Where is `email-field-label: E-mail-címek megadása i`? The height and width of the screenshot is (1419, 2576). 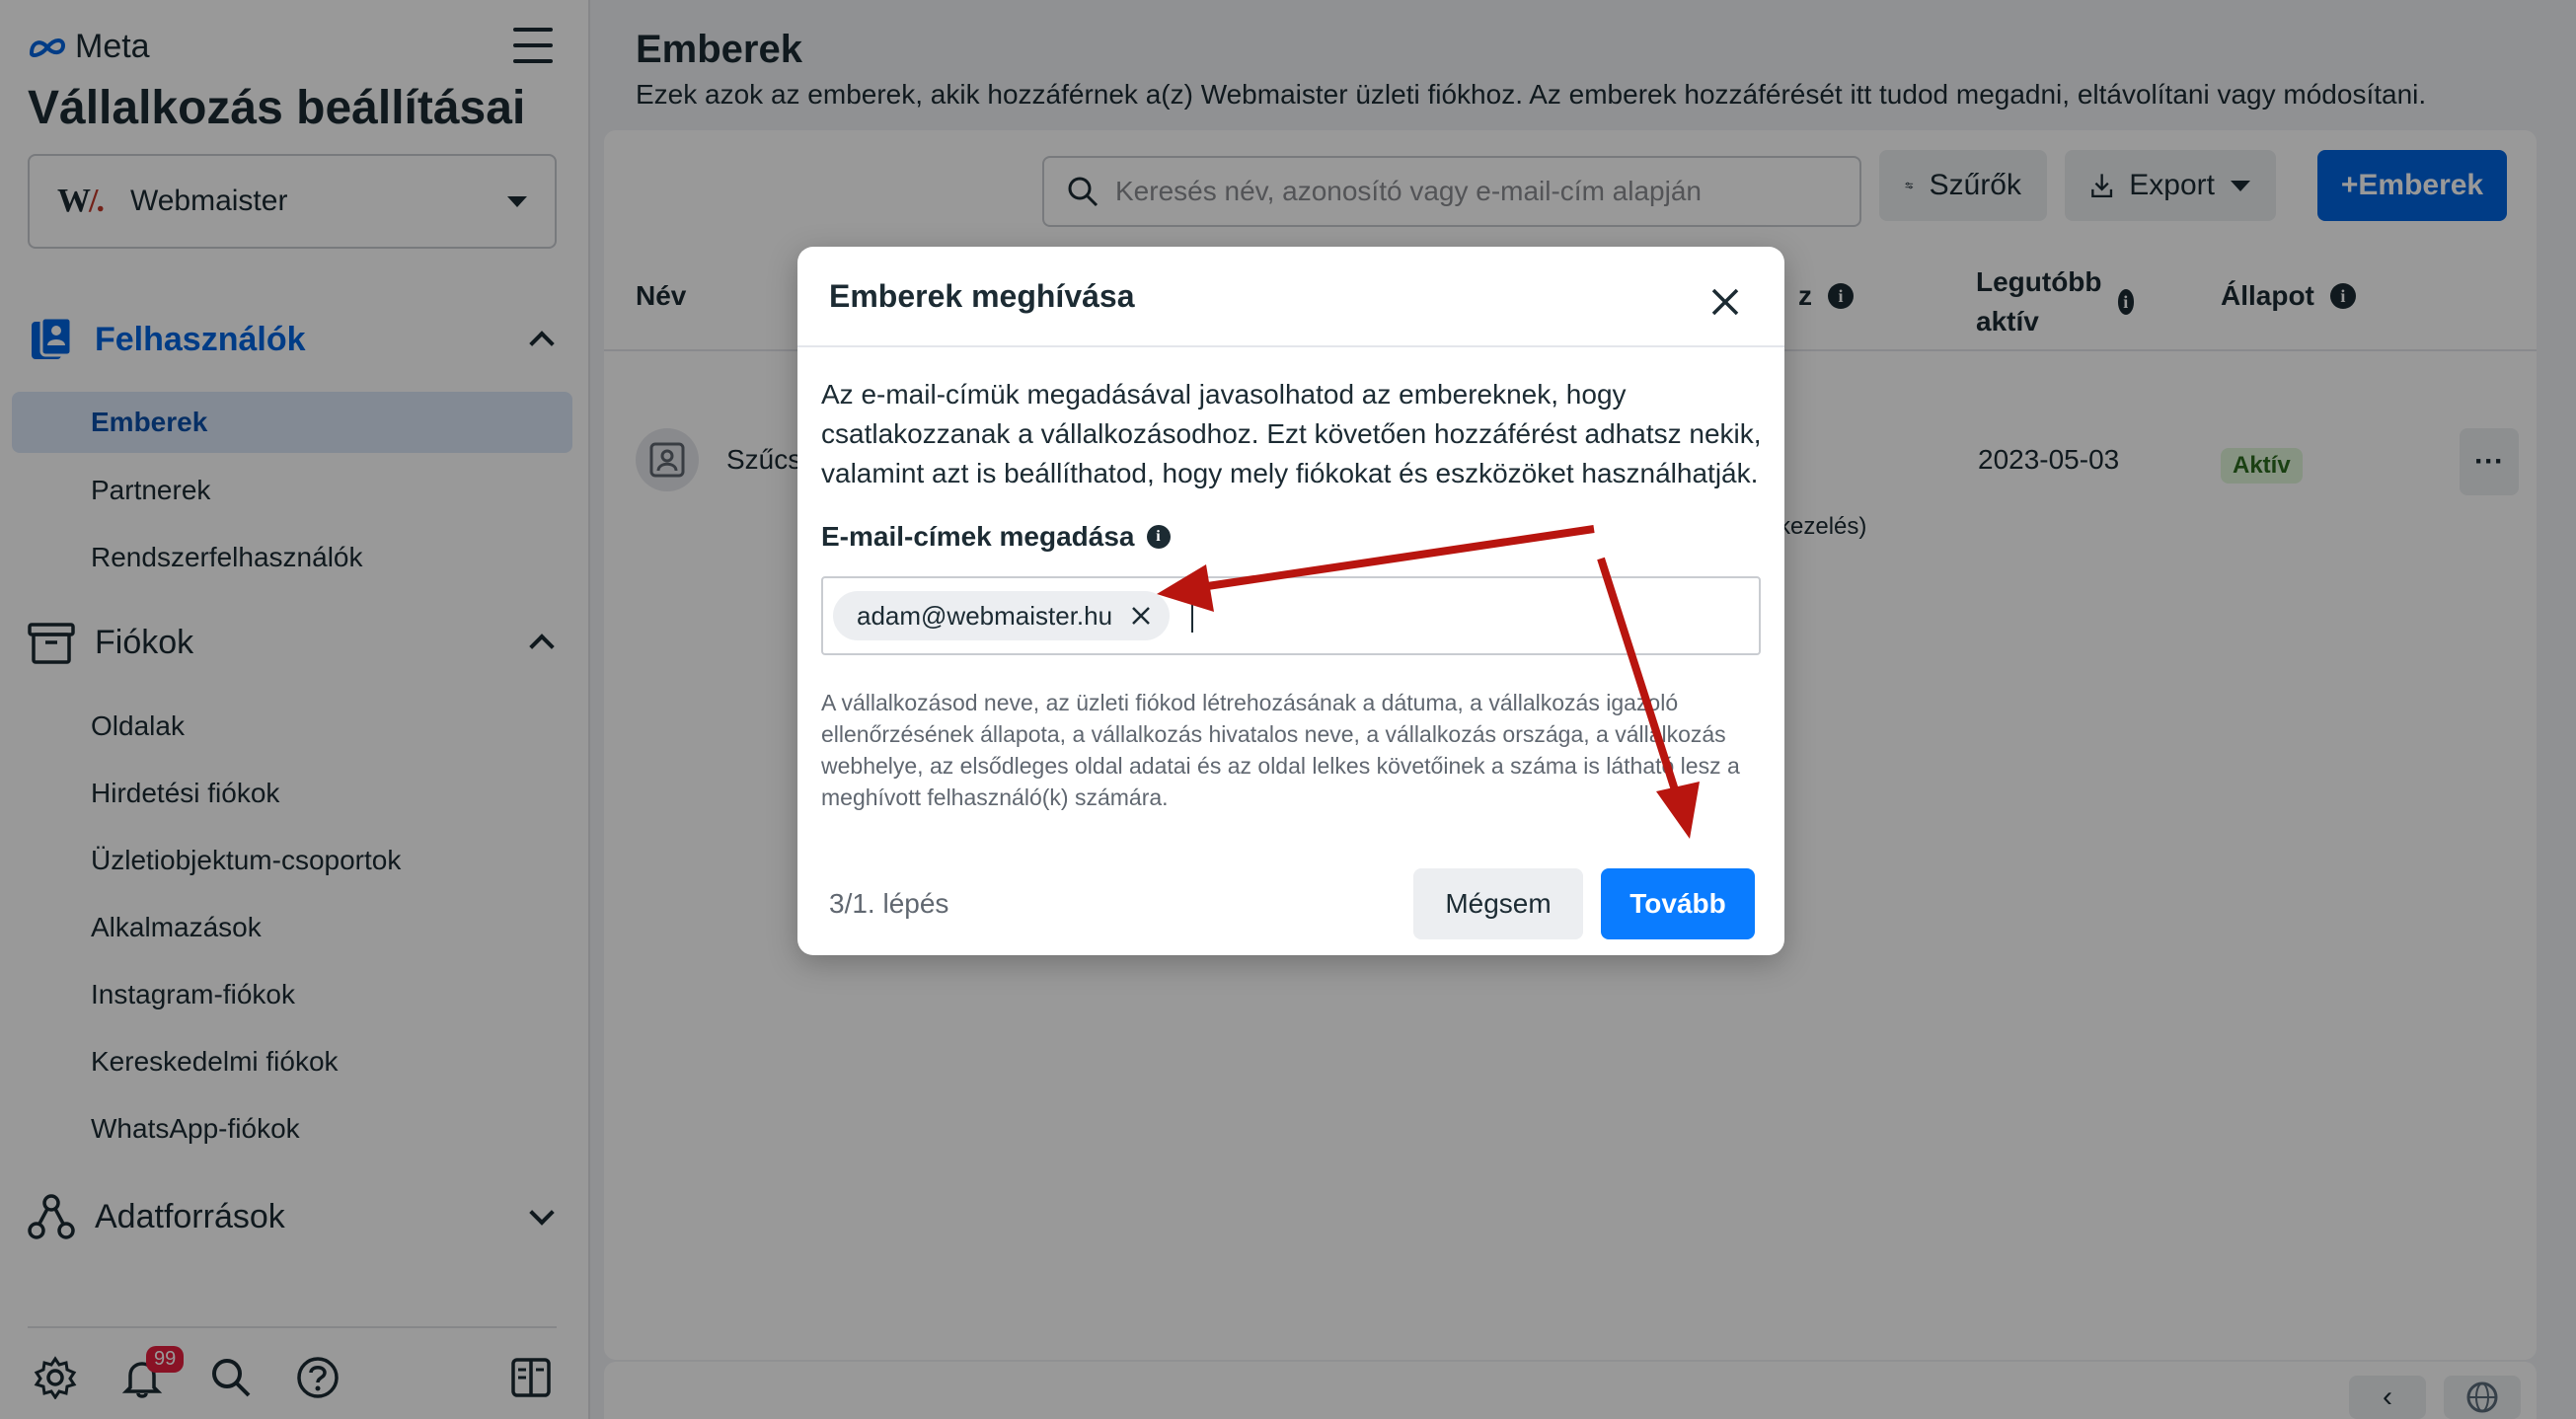 email-field-label: E-mail-címek megadása i is located at coordinates (996, 537).